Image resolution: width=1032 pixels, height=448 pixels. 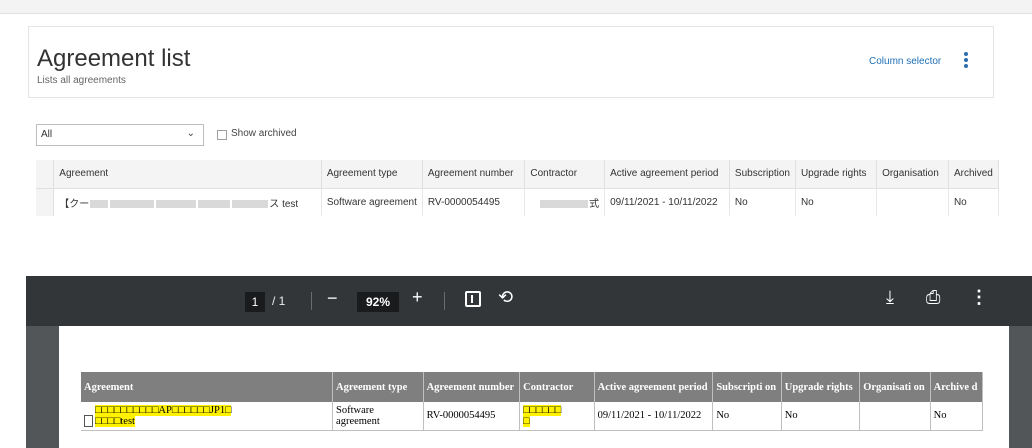 I want to click on cell-agreement: 【クー ス test, so click(x=187, y=201).